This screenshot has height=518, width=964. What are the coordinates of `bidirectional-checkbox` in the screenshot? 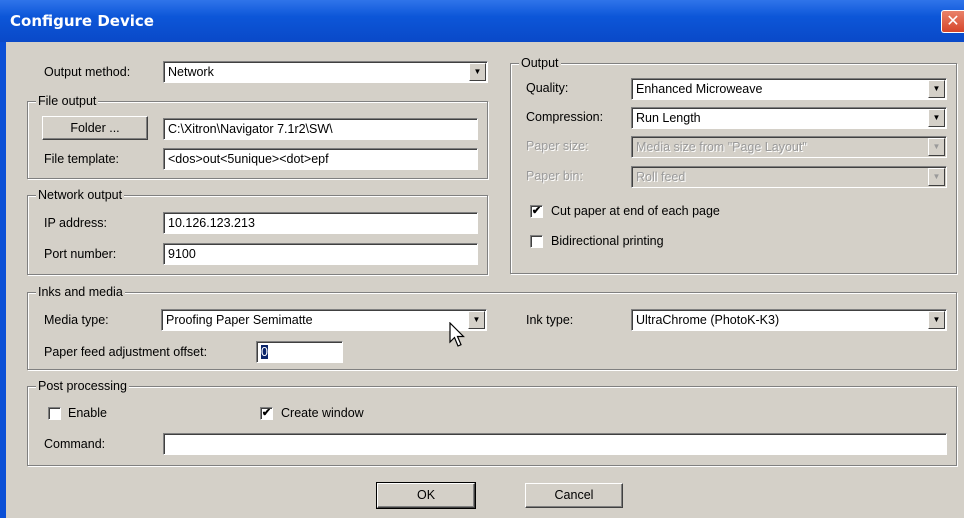 It's located at (536, 241).